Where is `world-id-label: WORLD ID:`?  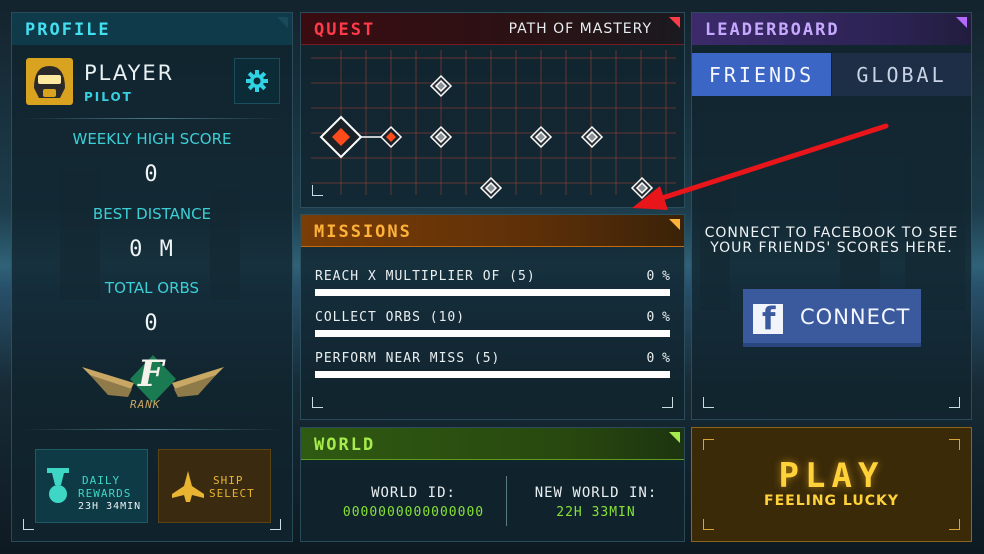 world-id-label: WORLD ID: is located at coordinates (413, 493).